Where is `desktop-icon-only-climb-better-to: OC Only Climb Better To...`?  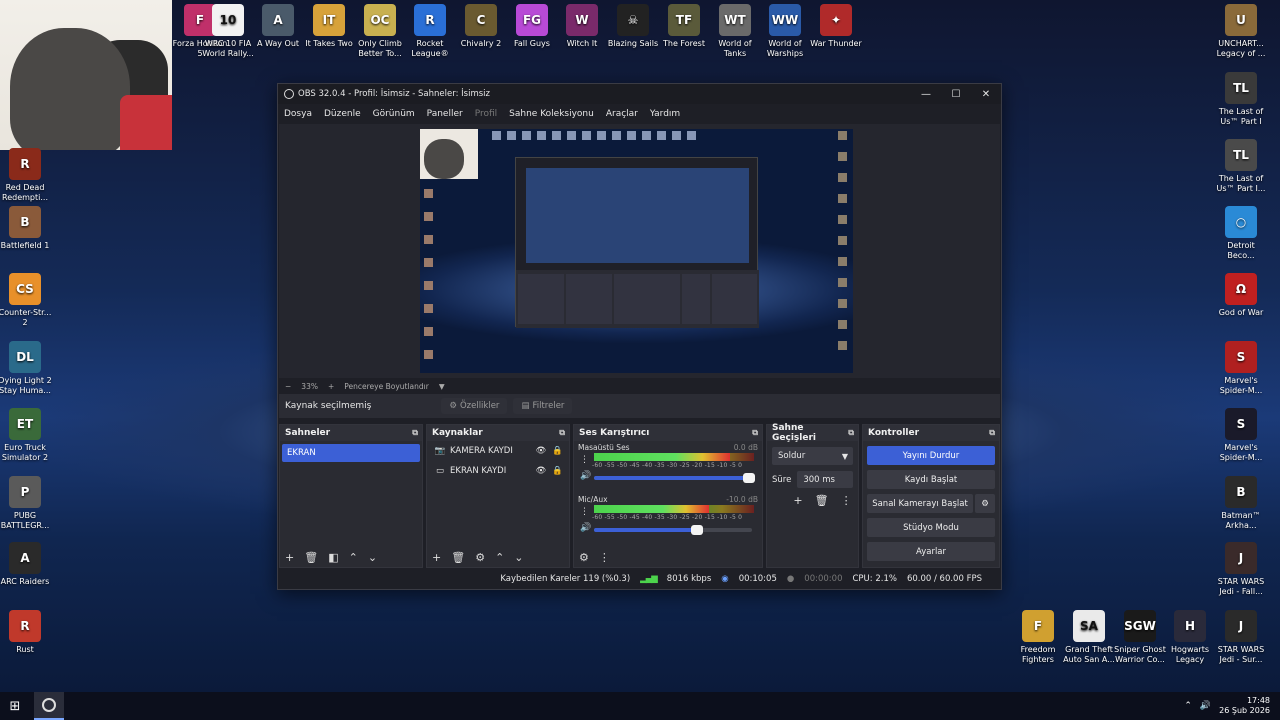 desktop-icon-only-climb-better-to: OC Only Climb Better To... is located at coordinates (380, 31).